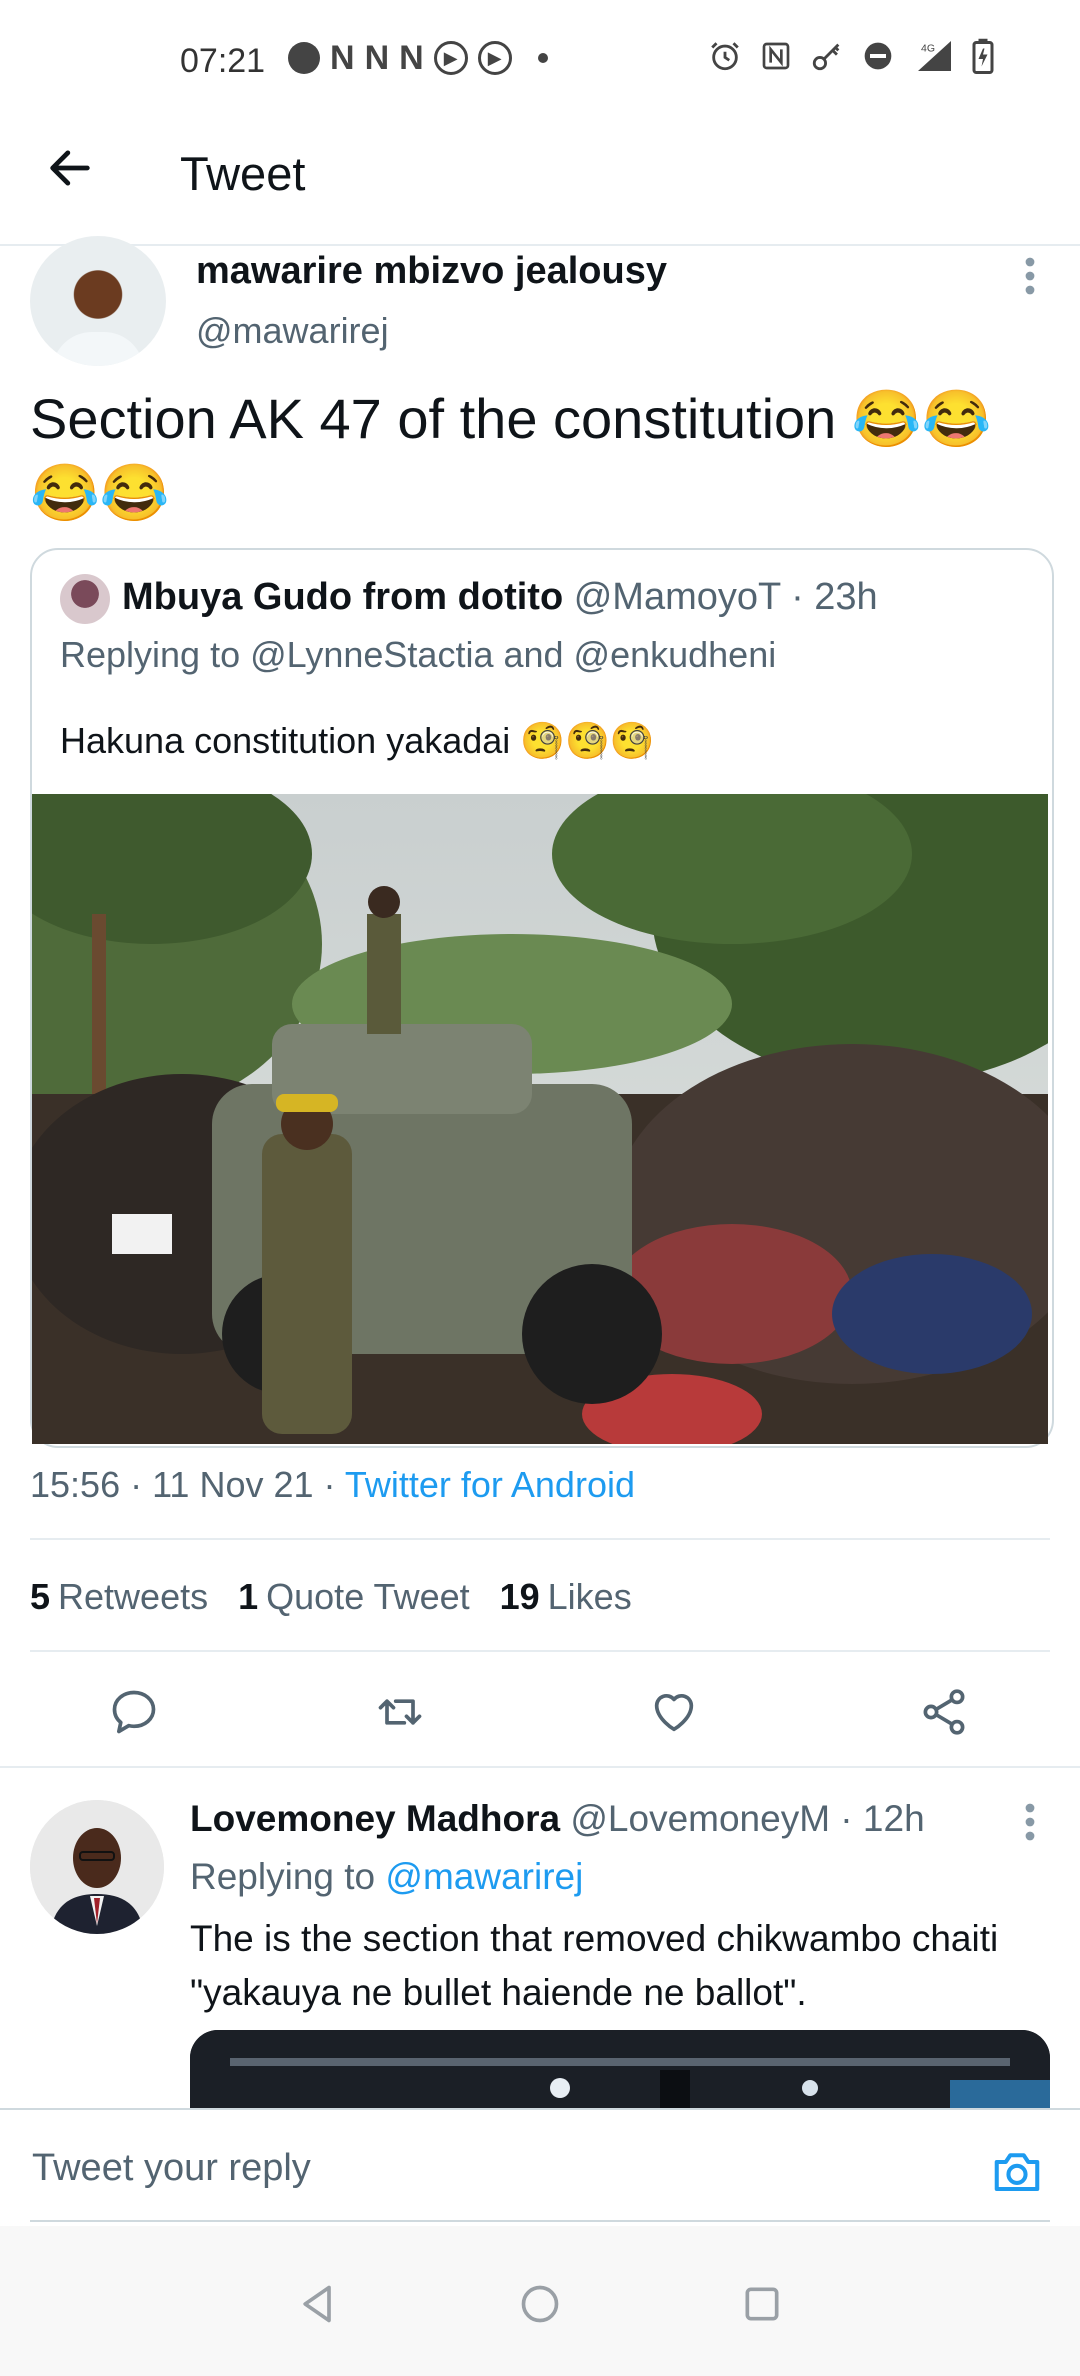 The image size is (1080, 2376). Describe the element at coordinates (540, 183) in the screenshot. I see `top-app-bar` at that location.